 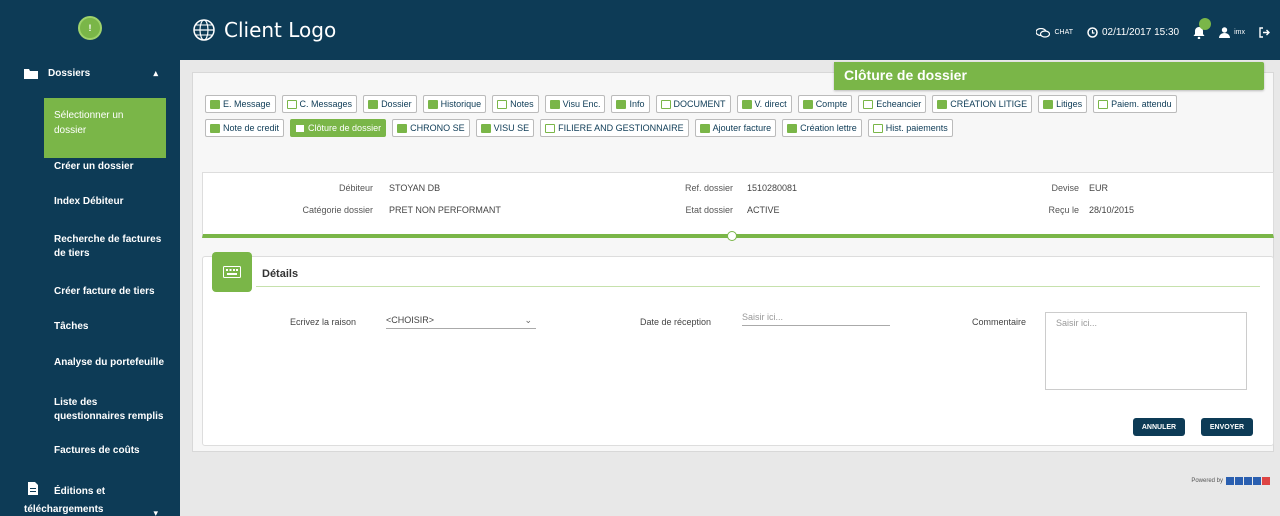 What do you see at coordinates (763, 210) in the screenshot?
I see `etat-dossier-value: ACTIVE` at bounding box center [763, 210].